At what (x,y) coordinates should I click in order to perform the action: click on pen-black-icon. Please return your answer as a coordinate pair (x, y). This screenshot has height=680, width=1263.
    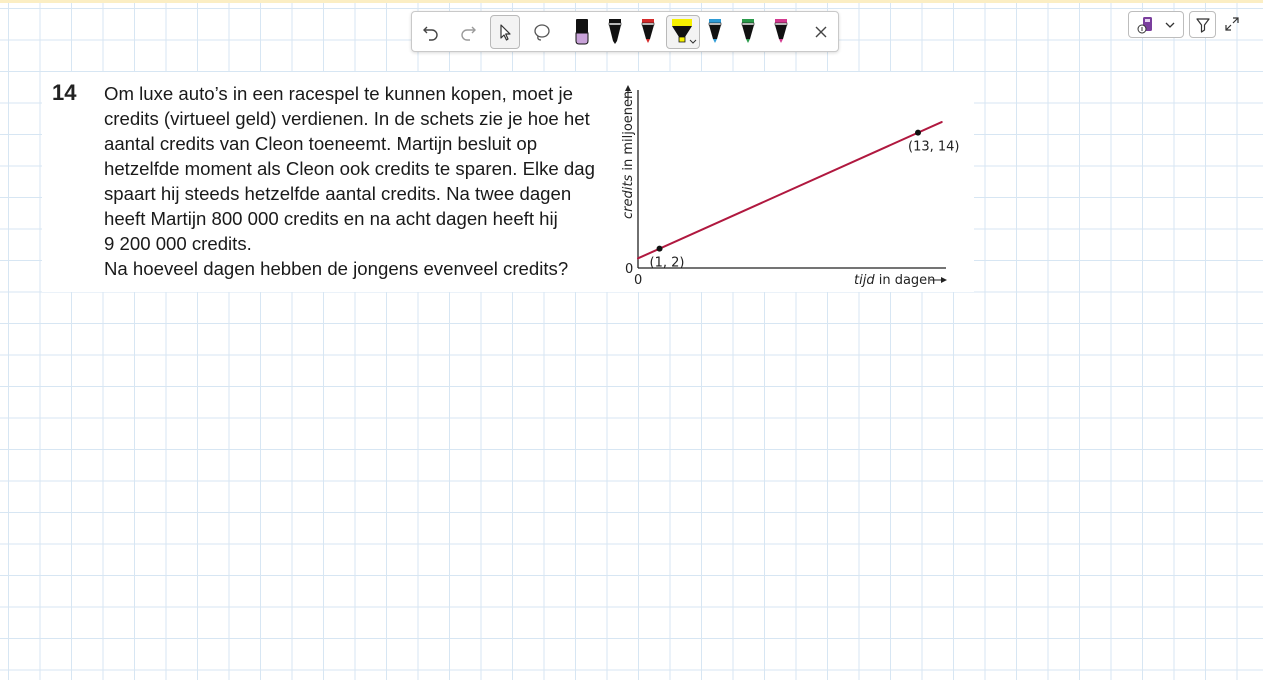
    Looking at the image, I should click on (615, 31).